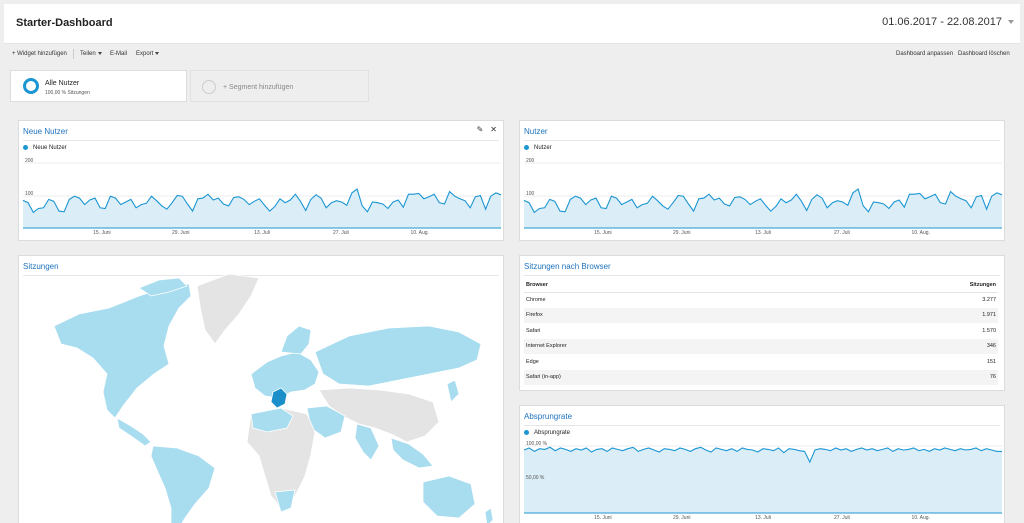 The image size is (1024, 523). I want to click on map-region-scandinavia, so click(296, 340).